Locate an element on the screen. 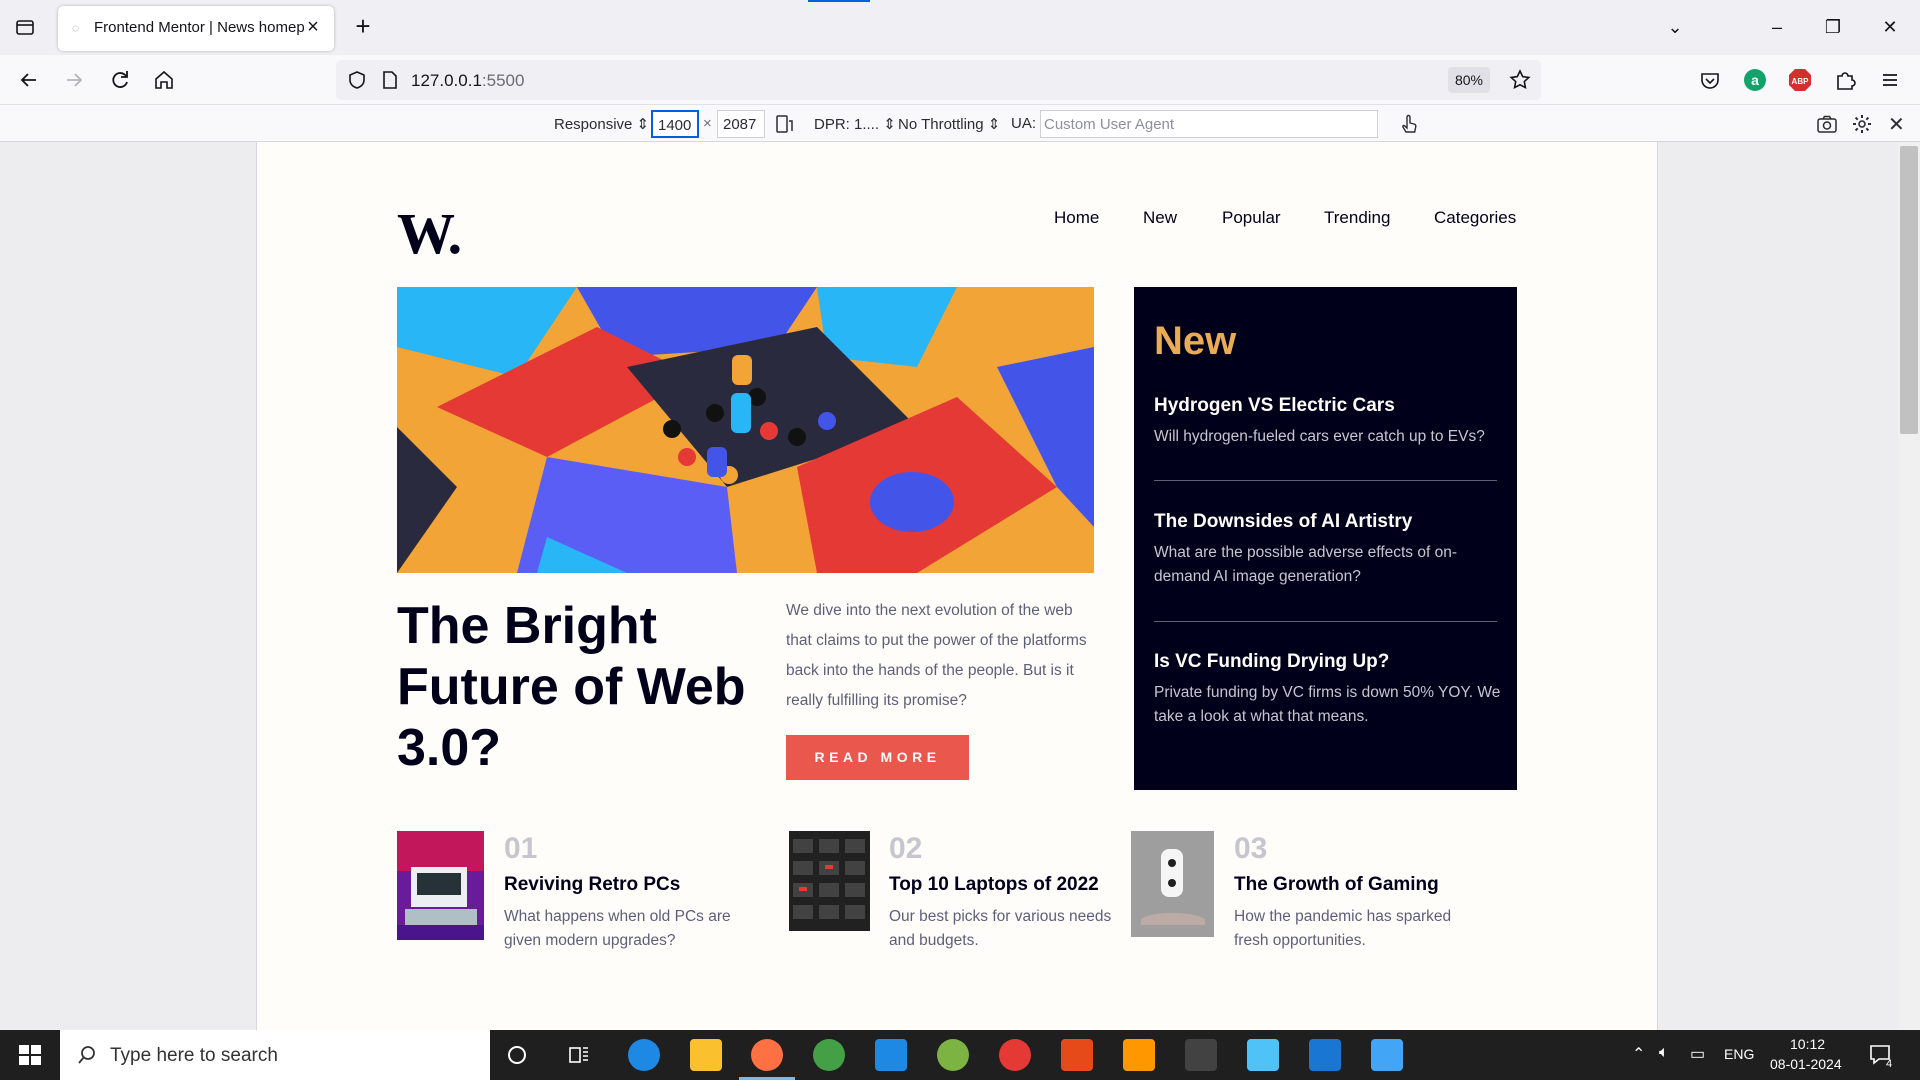 Image resolution: width=1920 pixels, height=1080 pixels. search-placeholder: Type here to search is located at coordinates (194, 1055).